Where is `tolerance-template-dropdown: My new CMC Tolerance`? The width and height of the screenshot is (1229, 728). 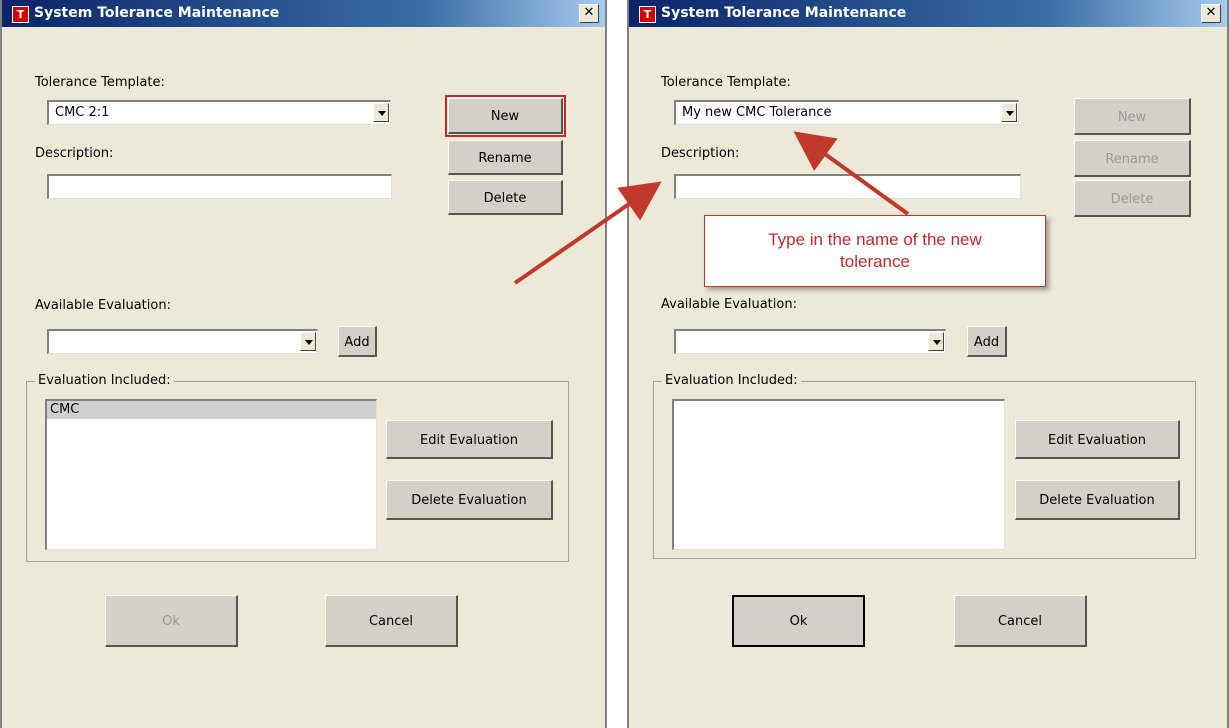
tolerance-template-dropdown: My new CMC Tolerance is located at coordinates (846, 112).